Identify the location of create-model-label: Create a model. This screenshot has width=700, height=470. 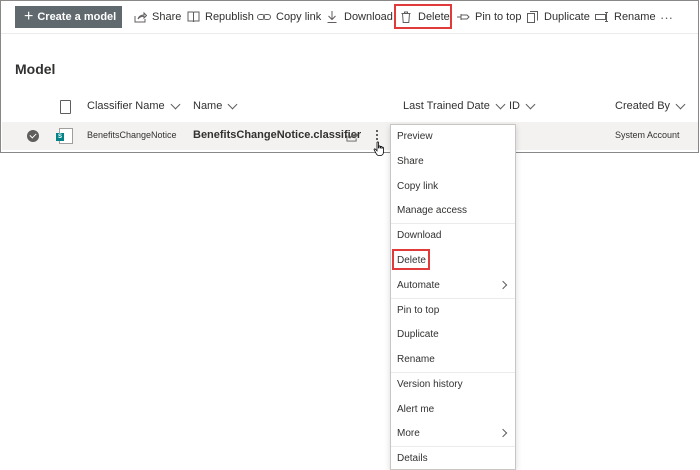
(77, 17).